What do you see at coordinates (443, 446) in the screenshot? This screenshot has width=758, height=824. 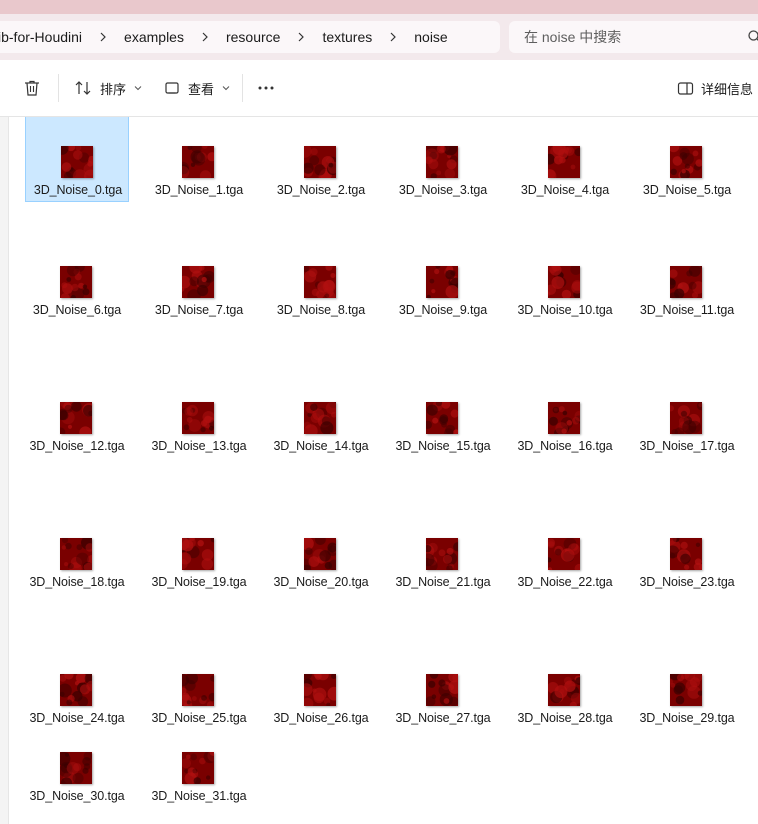 I see `file-name: 3D_Noise_15.tga` at bounding box center [443, 446].